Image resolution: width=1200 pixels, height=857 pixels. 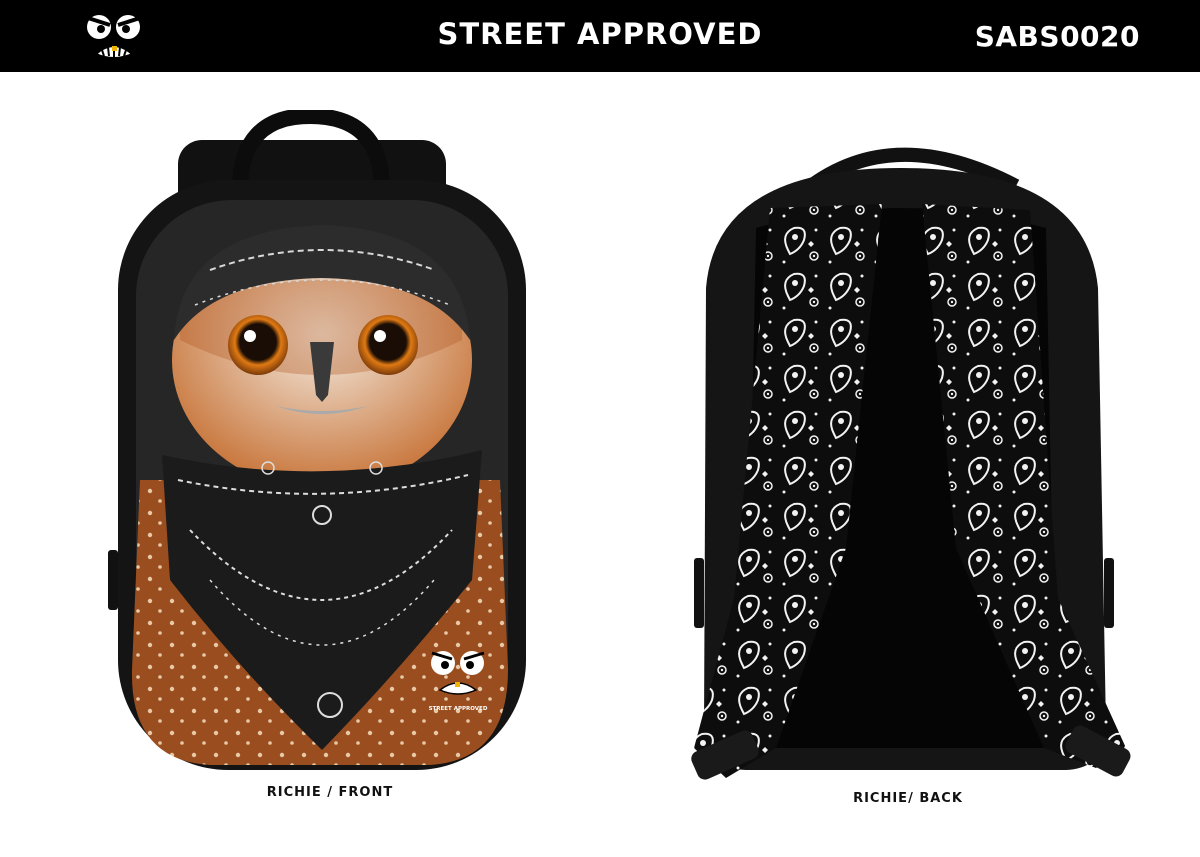 I want to click on front-view-caption: RICHIE / FRONT, so click(x=330, y=792).